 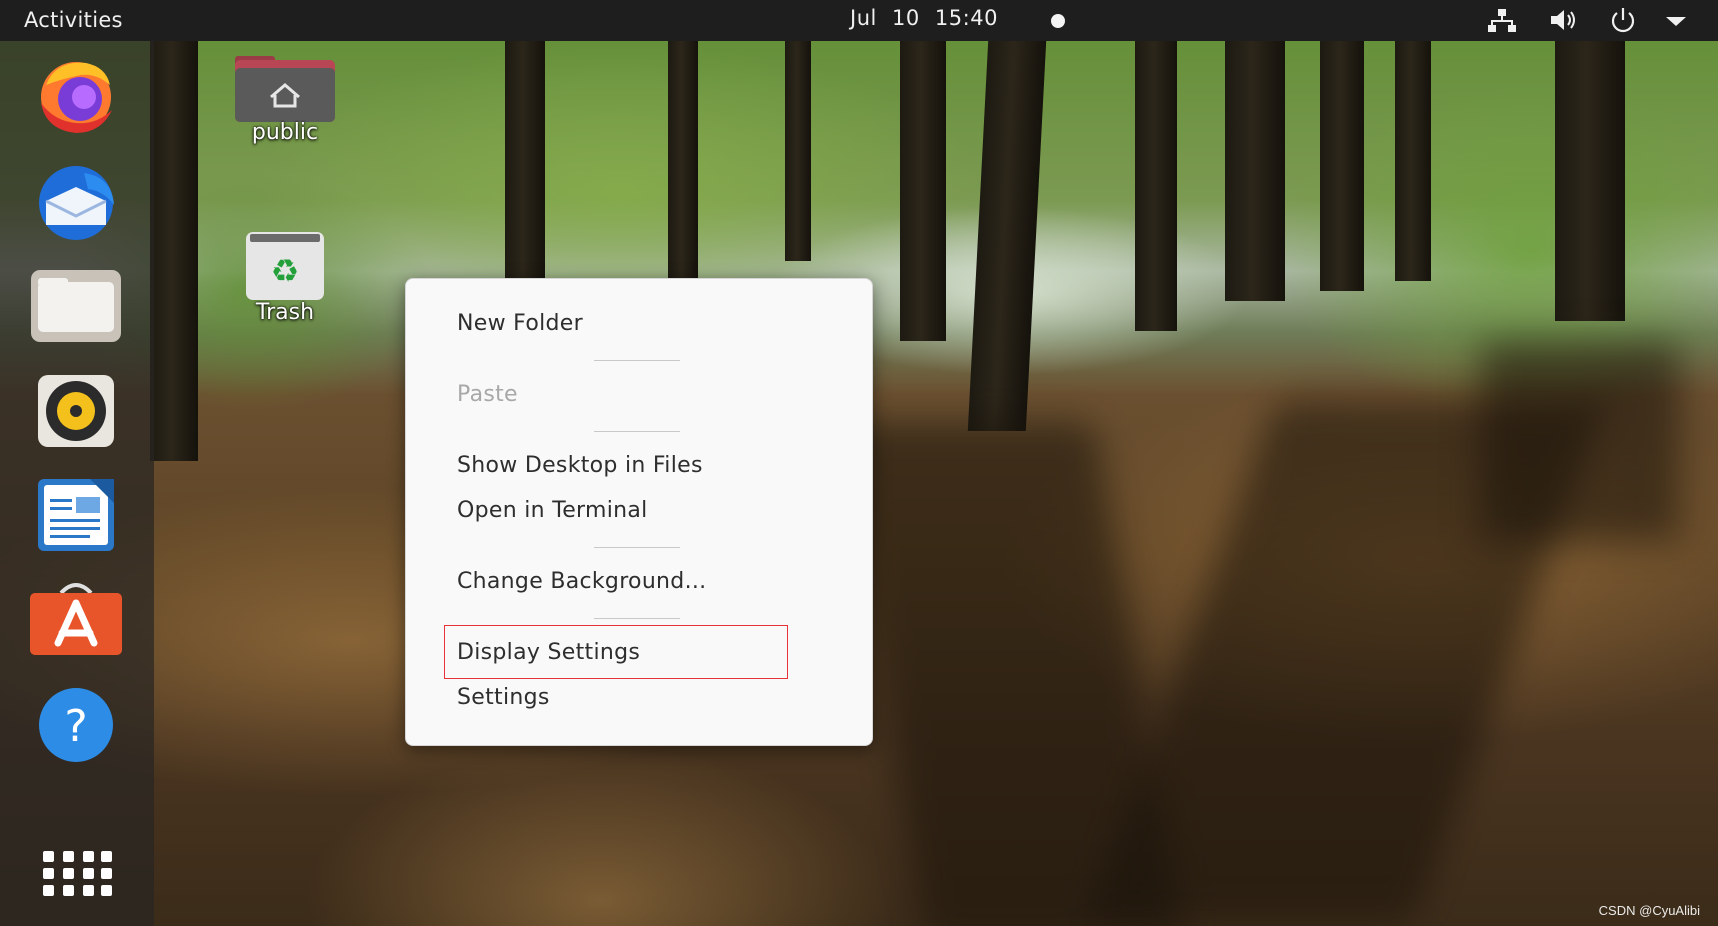 I want to click on menu-item-new-folder: New Folder, so click(x=520, y=323).